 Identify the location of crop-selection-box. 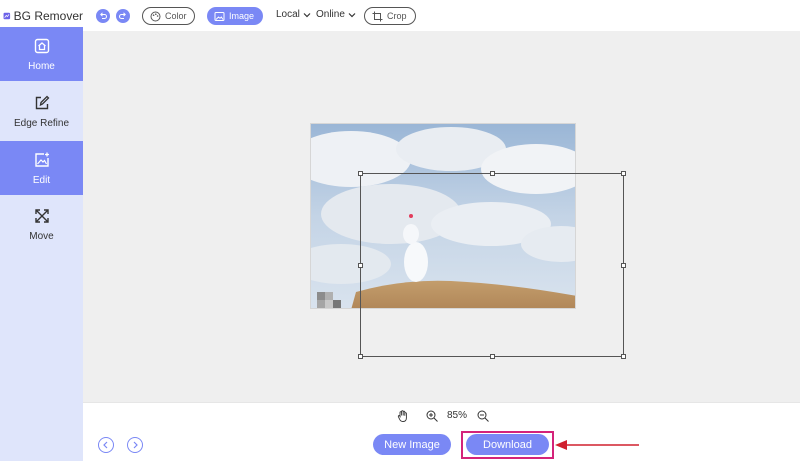
(492, 265).